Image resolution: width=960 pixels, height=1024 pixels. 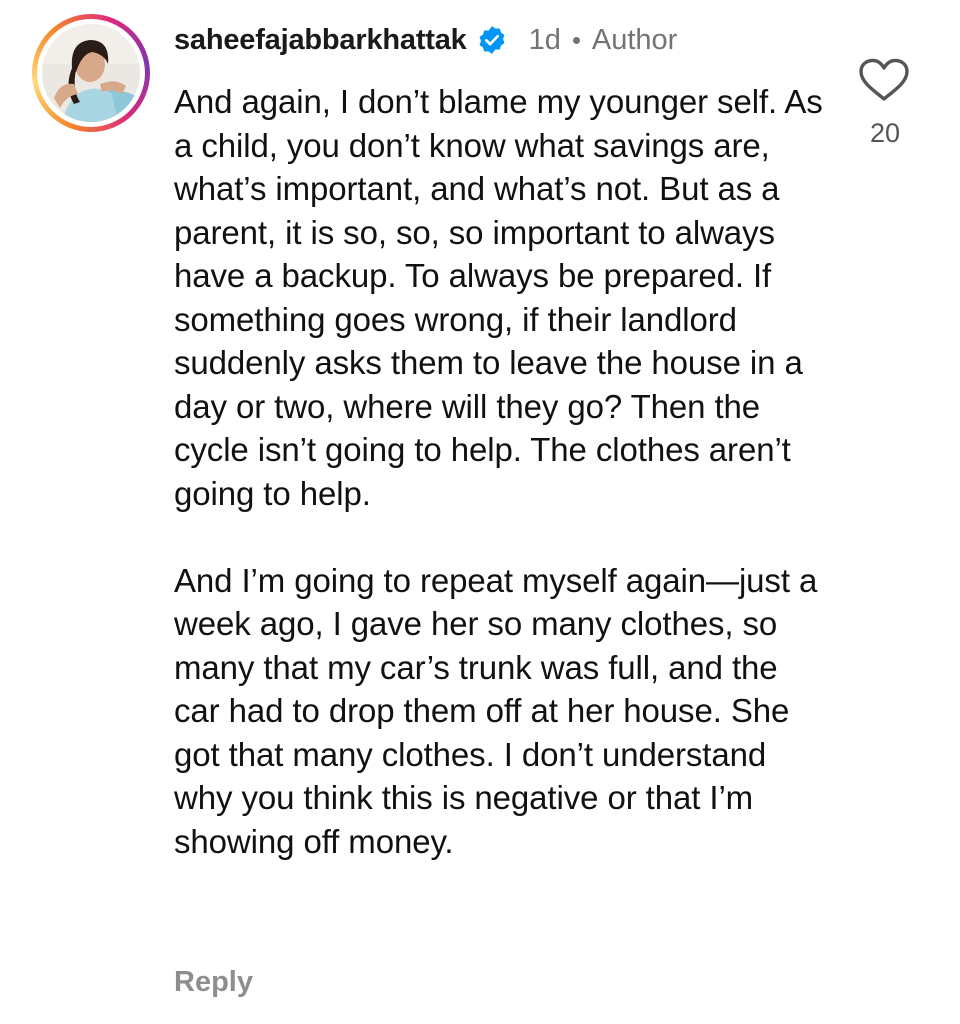 What do you see at coordinates (885, 133) in the screenshot?
I see `like-count: 20` at bounding box center [885, 133].